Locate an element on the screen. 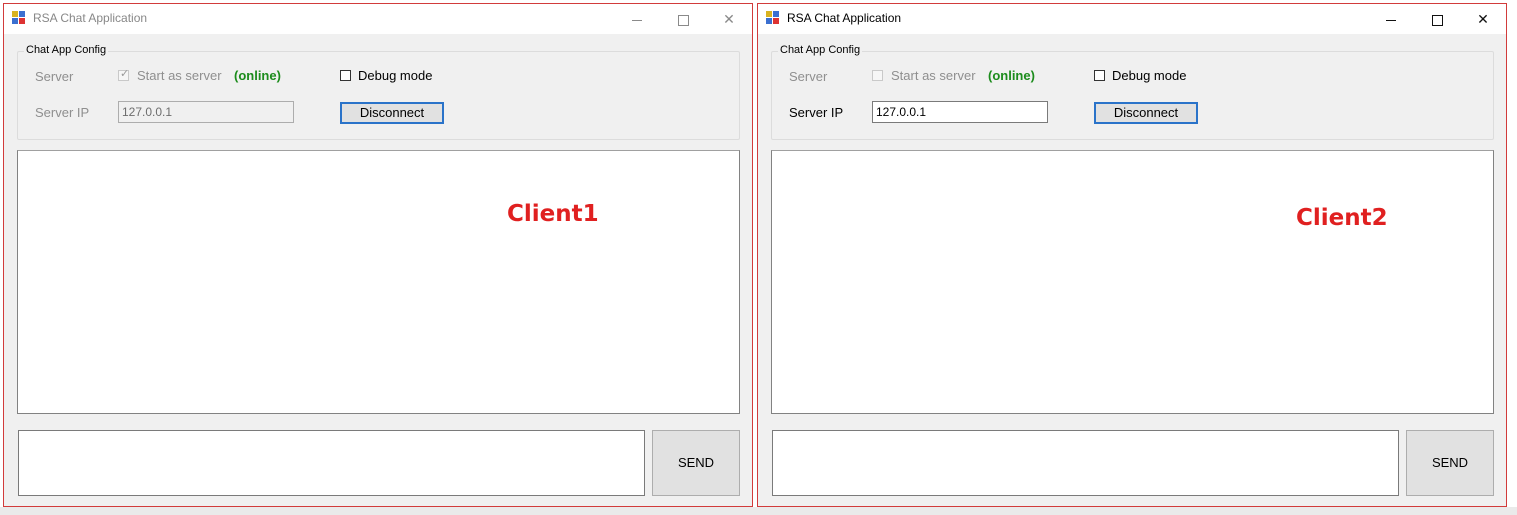 This screenshot has width=1517, height=515. checkmark-icon: ✓ is located at coordinates (125, 74).